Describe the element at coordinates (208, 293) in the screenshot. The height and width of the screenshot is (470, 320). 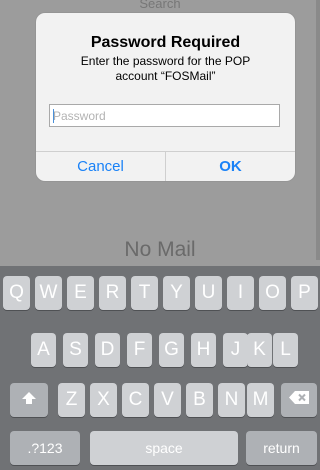
I see `key-u: U` at that location.